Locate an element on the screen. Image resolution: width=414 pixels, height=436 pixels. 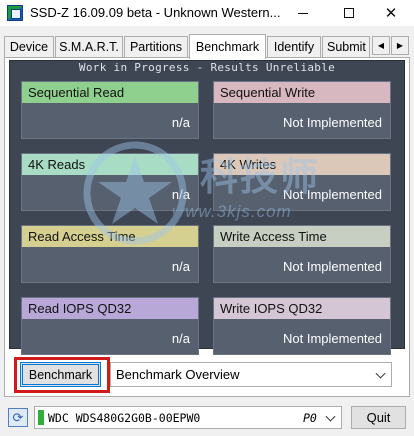
tab-device: Device is located at coordinates (29, 46).